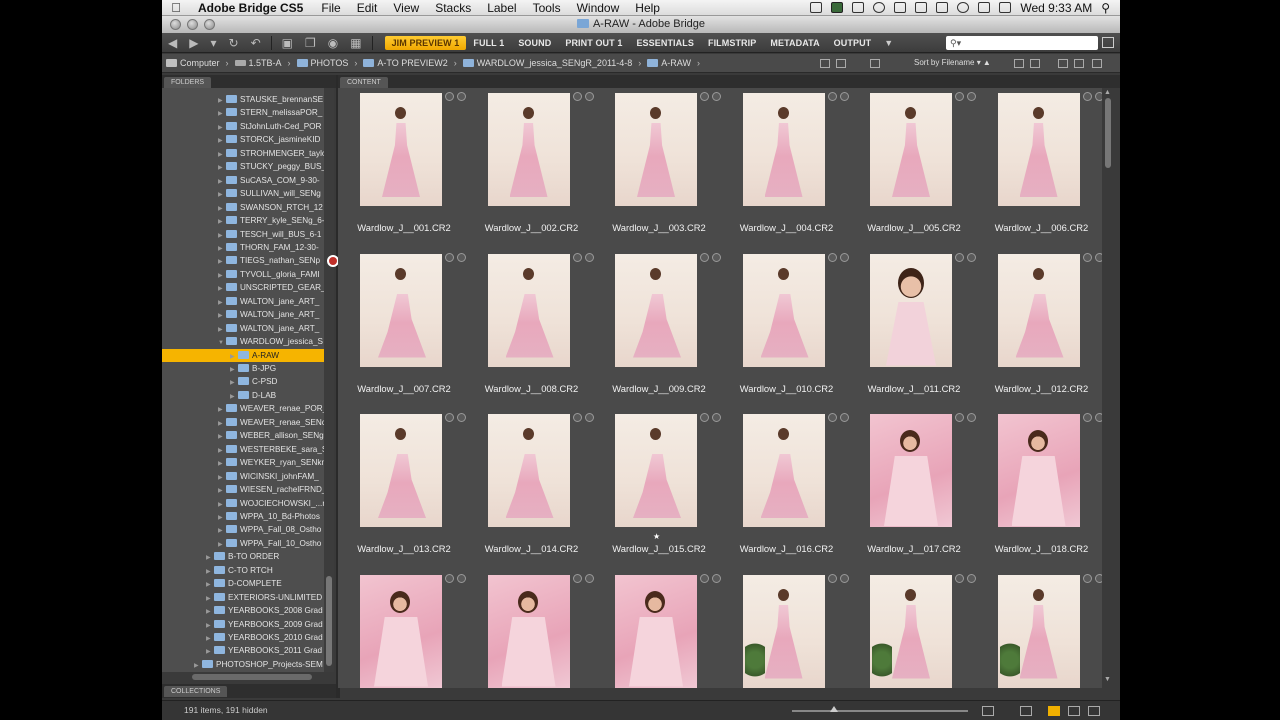  I want to click on menu-file: File, so click(330, 8).